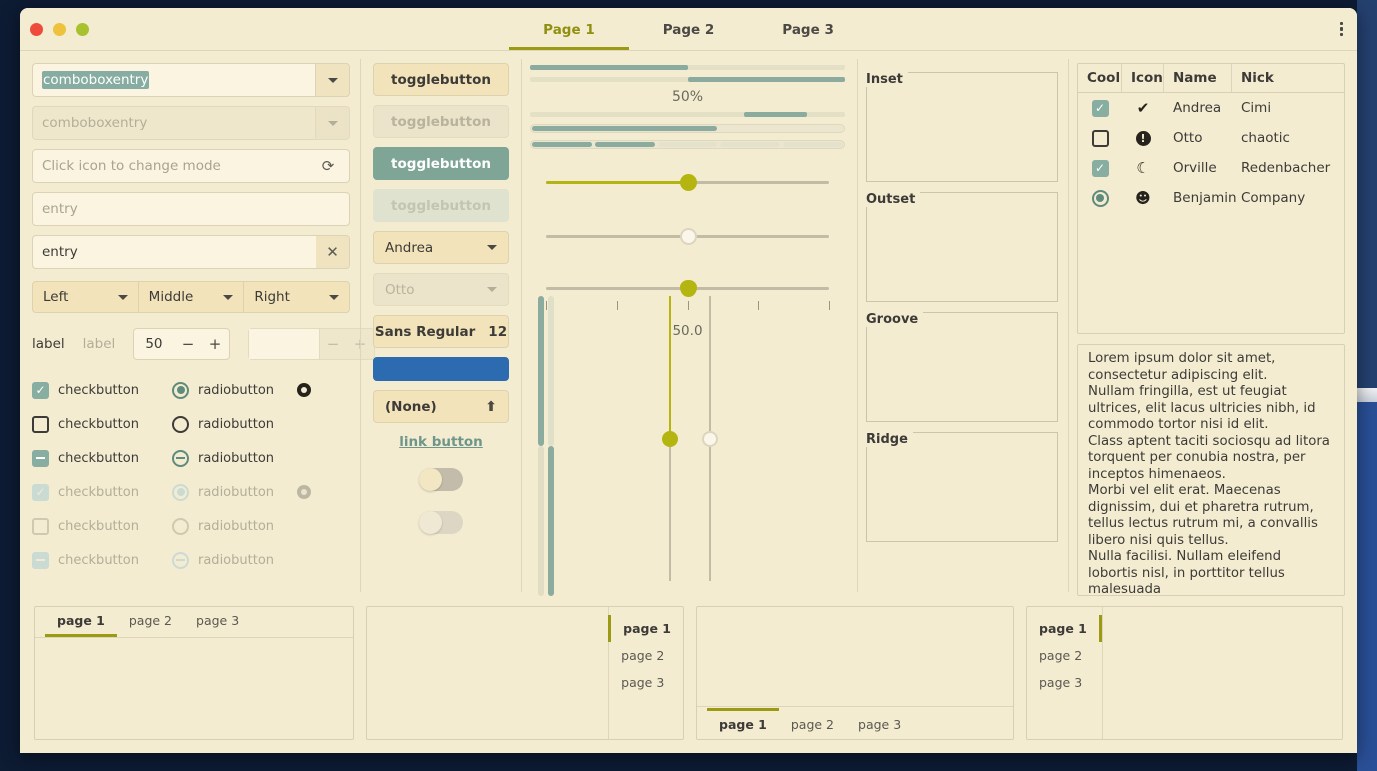 The image size is (1377, 771). Describe the element at coordinates (893, 199) in the screenshot. I see `frame-legend: Outset` at that location.